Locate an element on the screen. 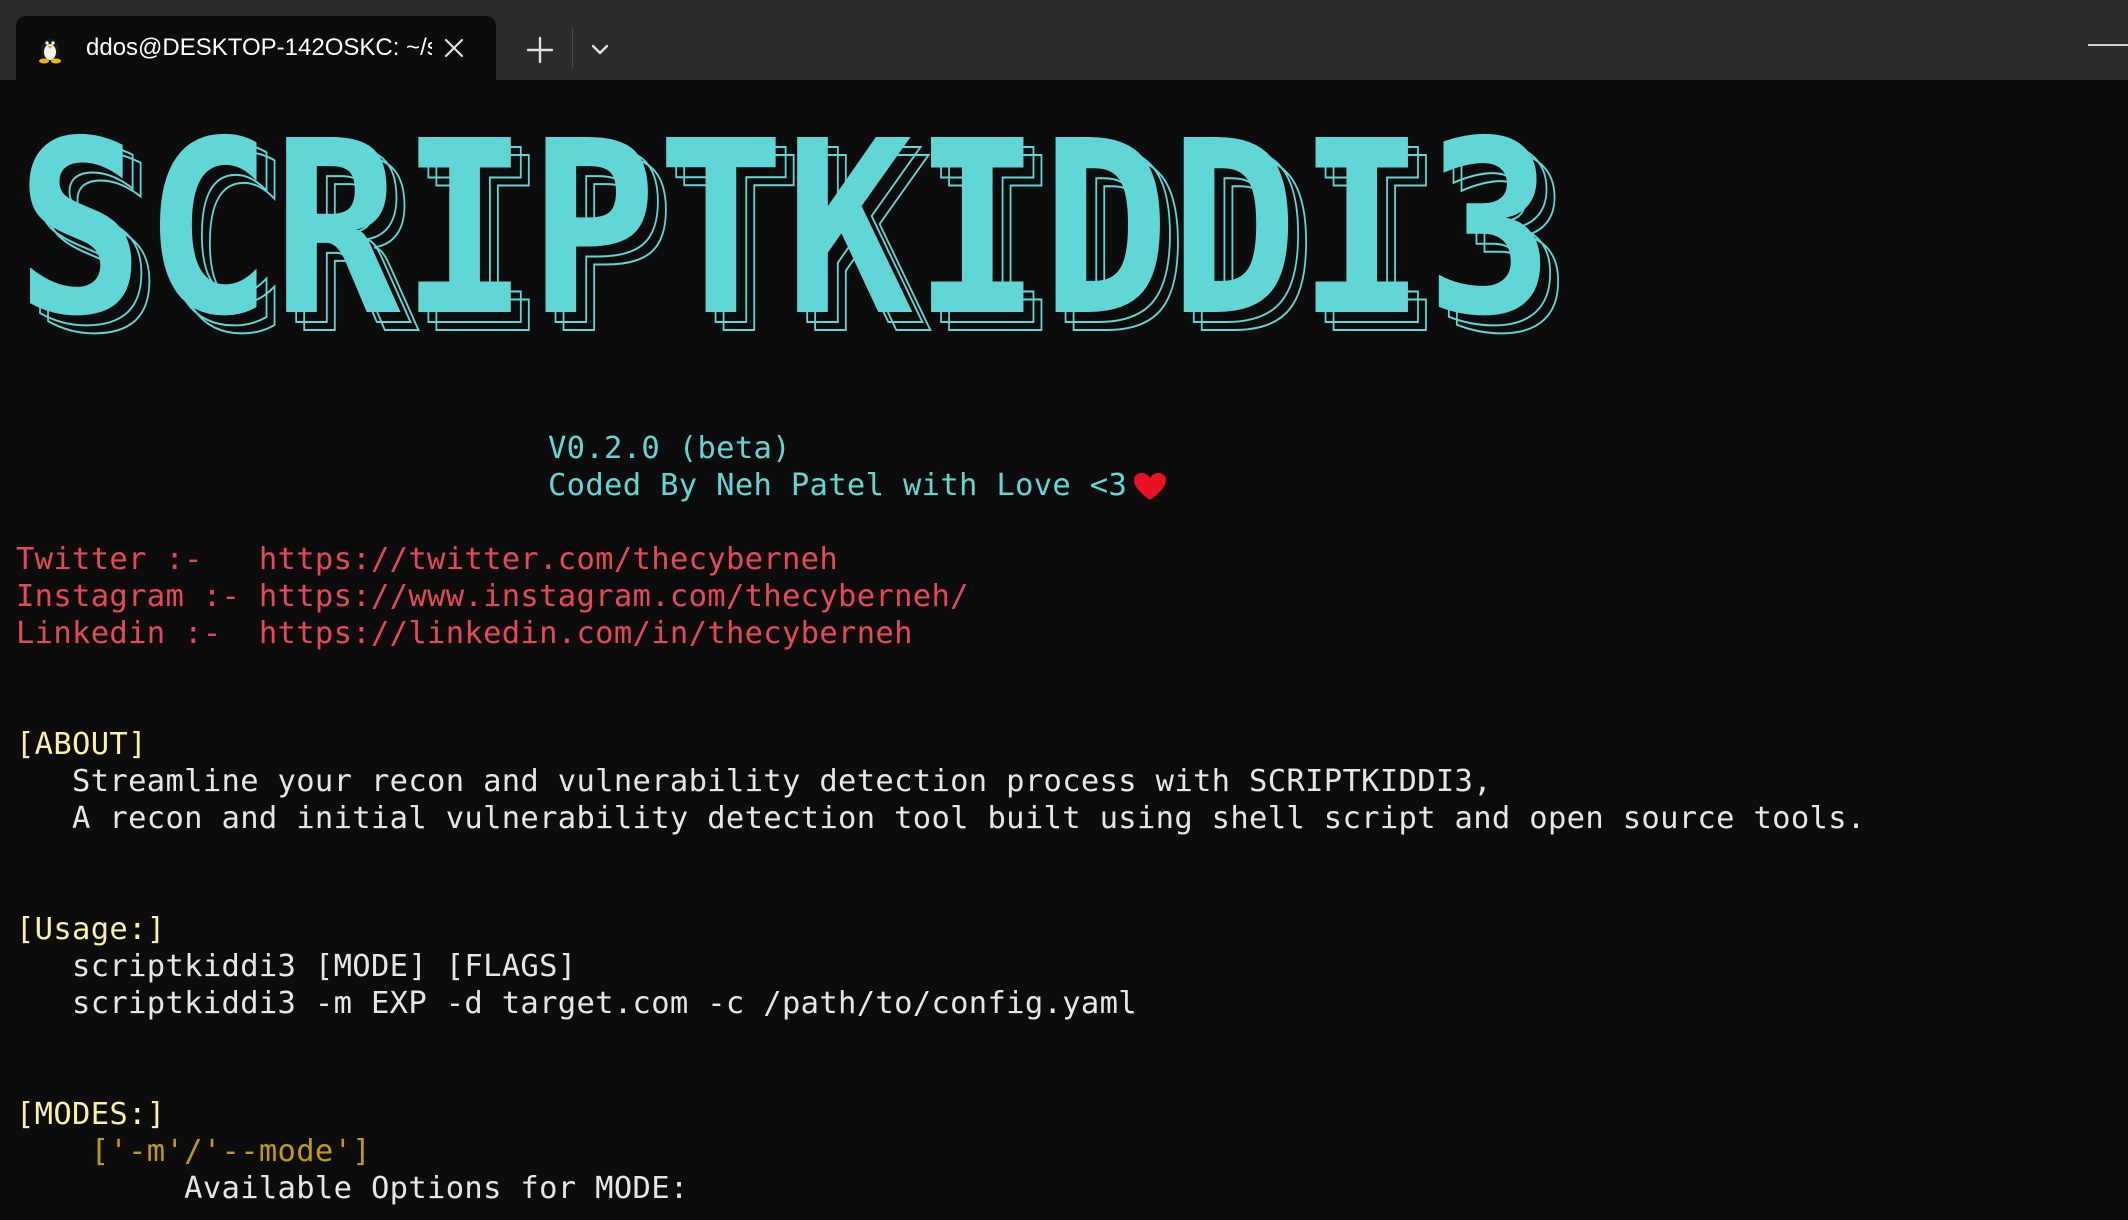 Image resolution: width=2128 pixels, height=1220 pixels. credit-line: Coded By Neh Patel with Love <3 is located at coordinates (857, 485).